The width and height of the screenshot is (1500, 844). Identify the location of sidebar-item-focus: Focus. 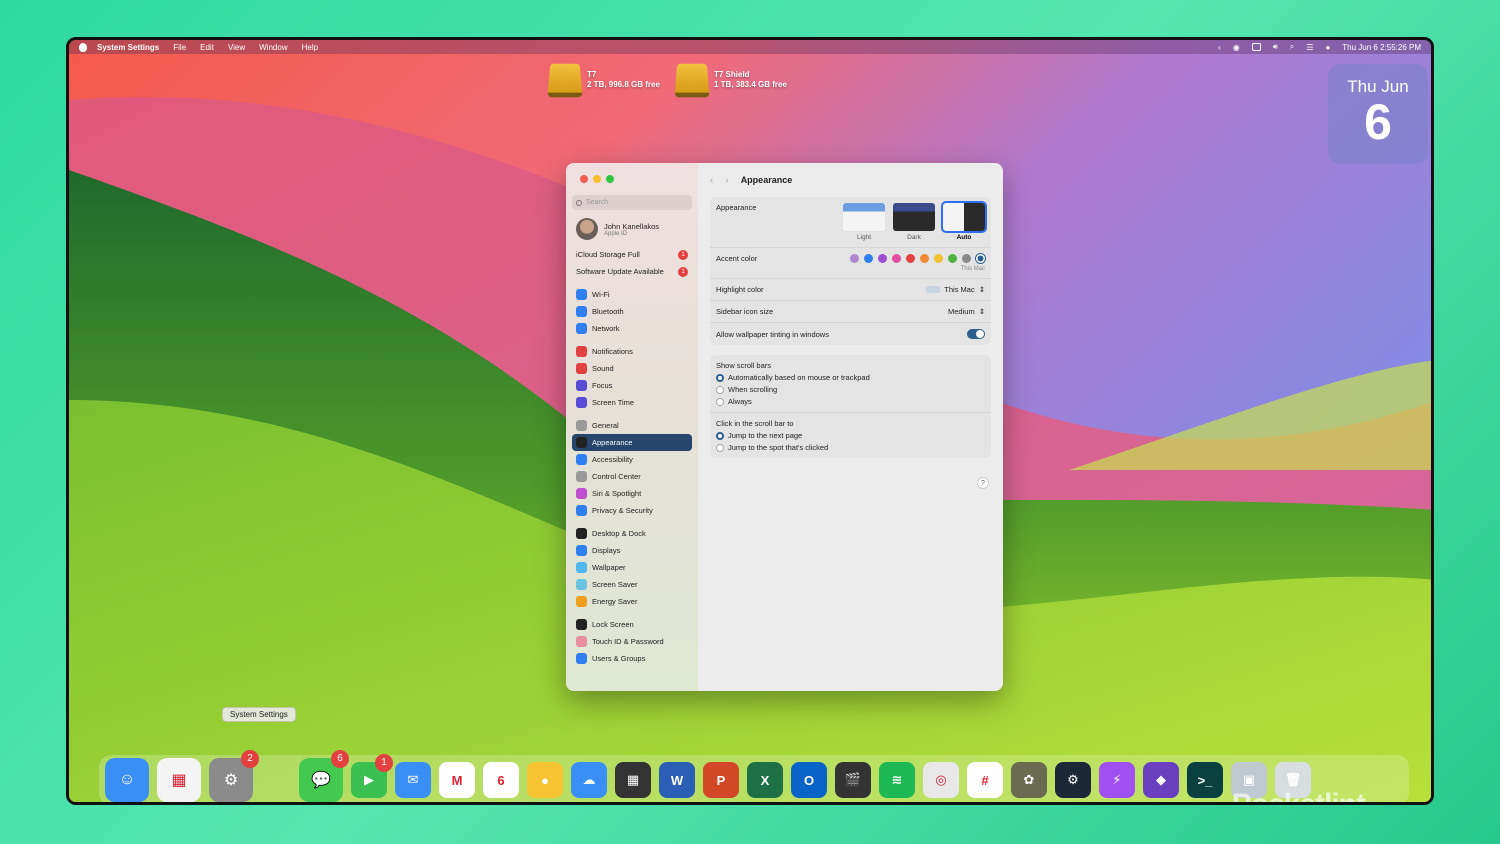
(632, 385).